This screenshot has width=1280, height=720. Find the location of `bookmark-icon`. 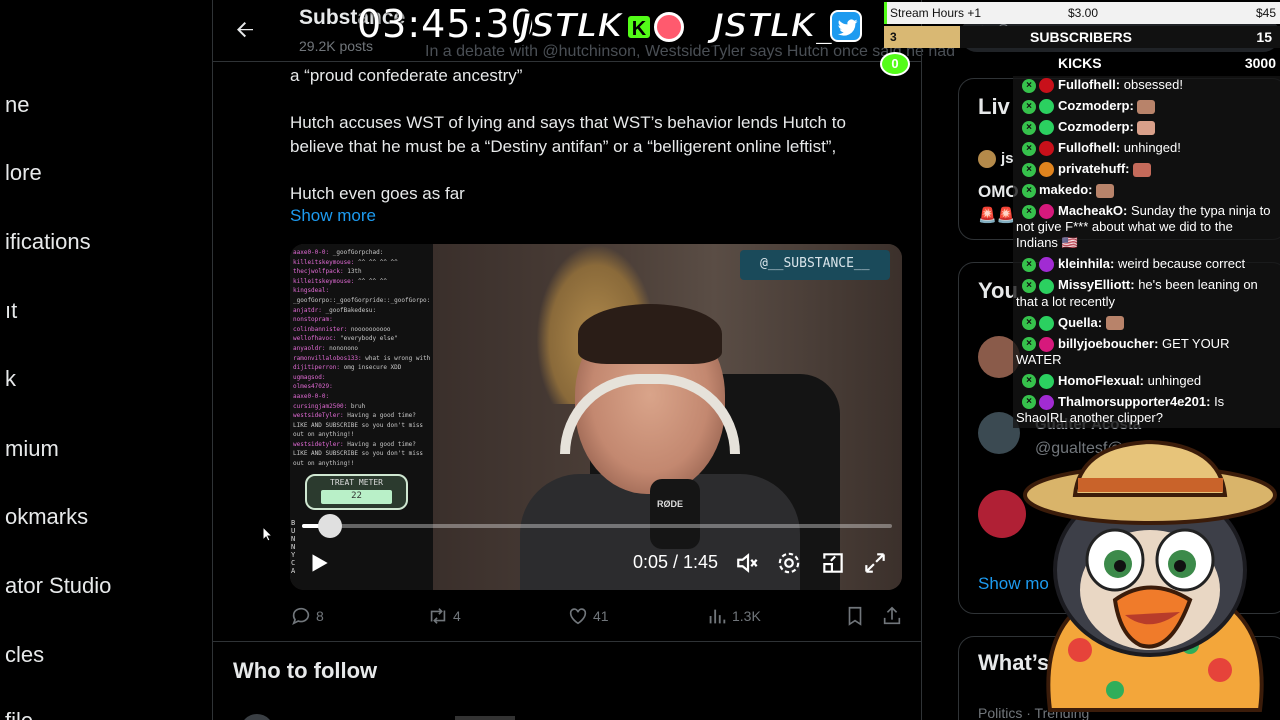

bookmark-icon is located at coordinates (855, 616).